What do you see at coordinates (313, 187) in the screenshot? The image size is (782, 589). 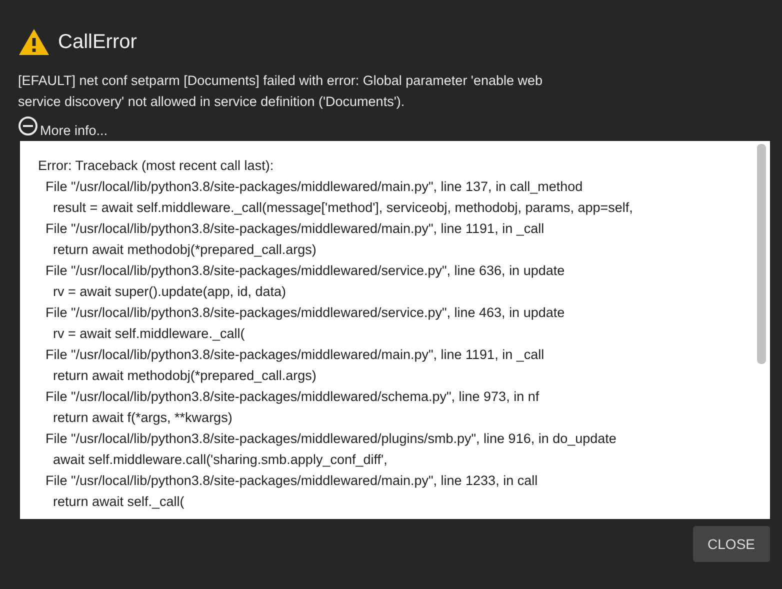 I see `traceback-line: File "/usr/local/lib/python3.8/site-packages/middlewared/main.py", line 137, in call_method` at bounding box center [313, 187].